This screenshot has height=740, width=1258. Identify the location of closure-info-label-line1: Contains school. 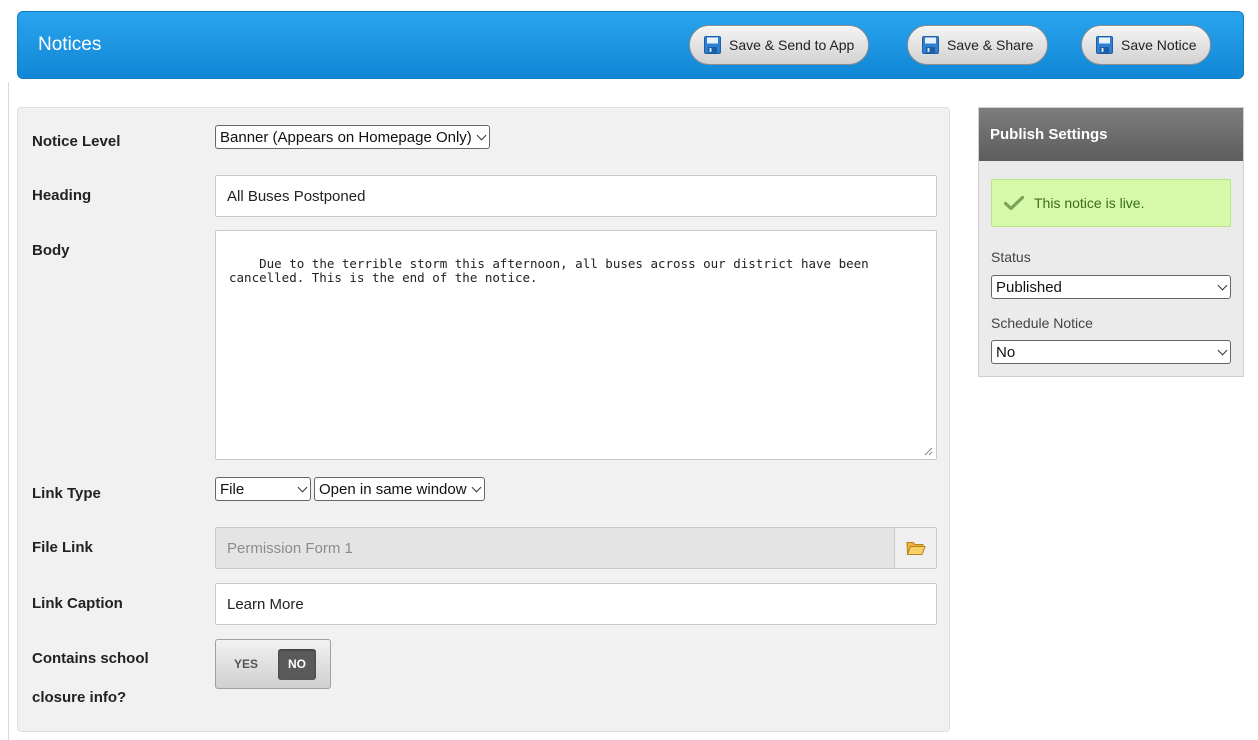
(90, 658).